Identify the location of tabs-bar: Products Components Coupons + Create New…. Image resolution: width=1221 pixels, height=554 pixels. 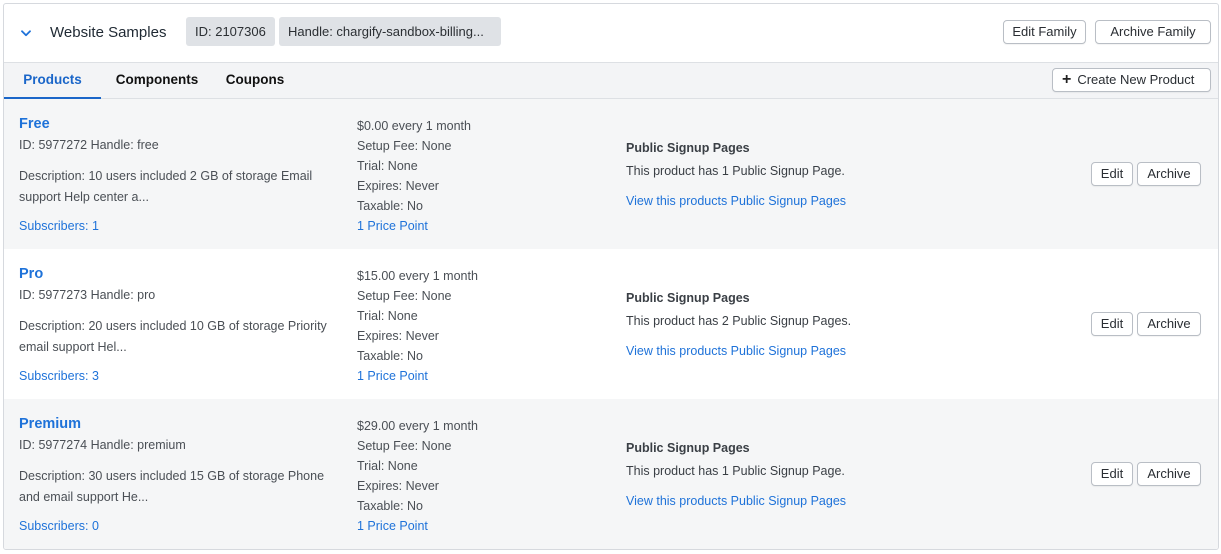
(611, 80).